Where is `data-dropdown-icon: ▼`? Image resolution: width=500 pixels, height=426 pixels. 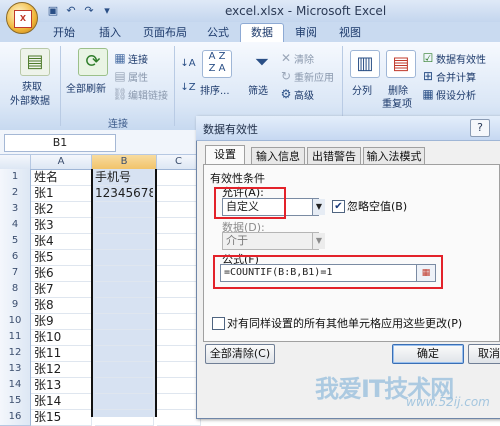 data-dropdown-icon: ▼ is located at coordinates (318, 241).